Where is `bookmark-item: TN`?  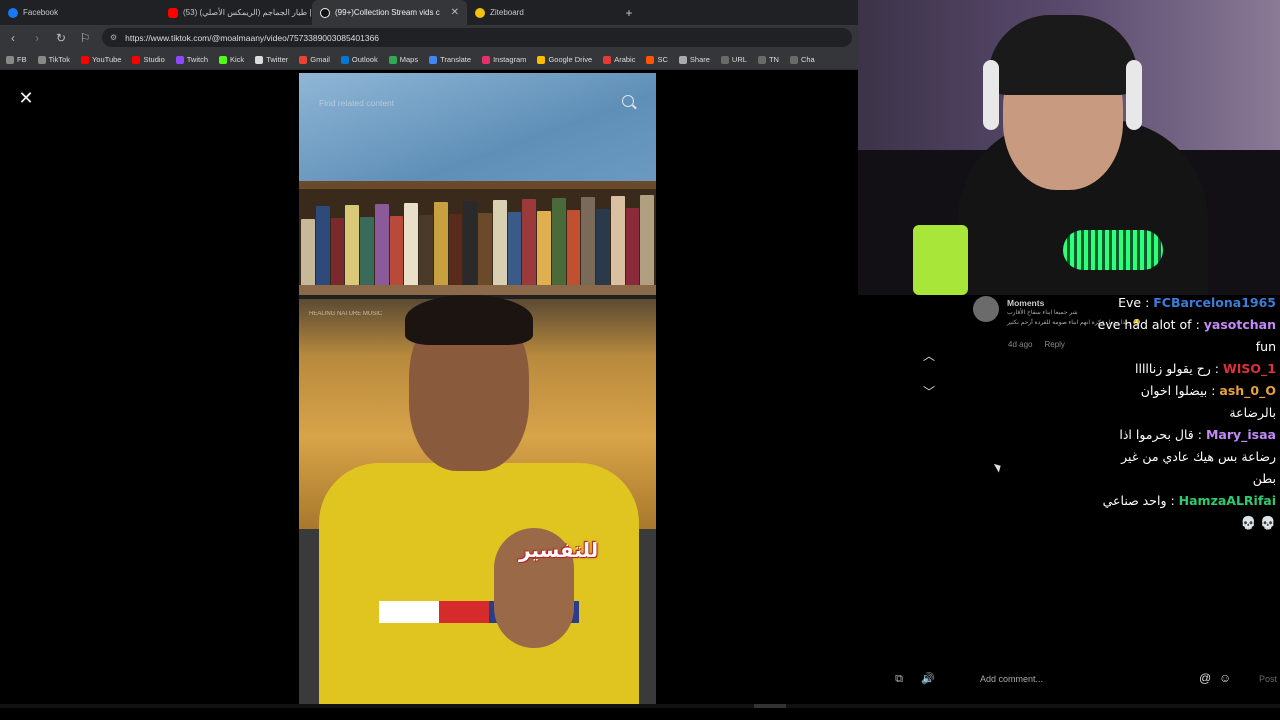
bookmark-item: TN is located at coordinates (768, 59).